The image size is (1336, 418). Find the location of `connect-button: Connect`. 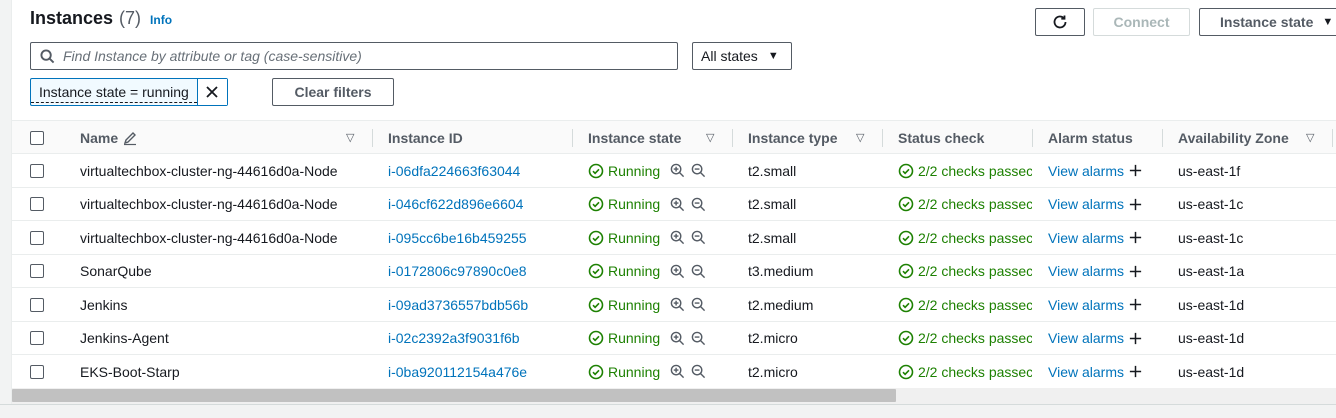

connect-button: Connect is located at coordinates (1141, 22).